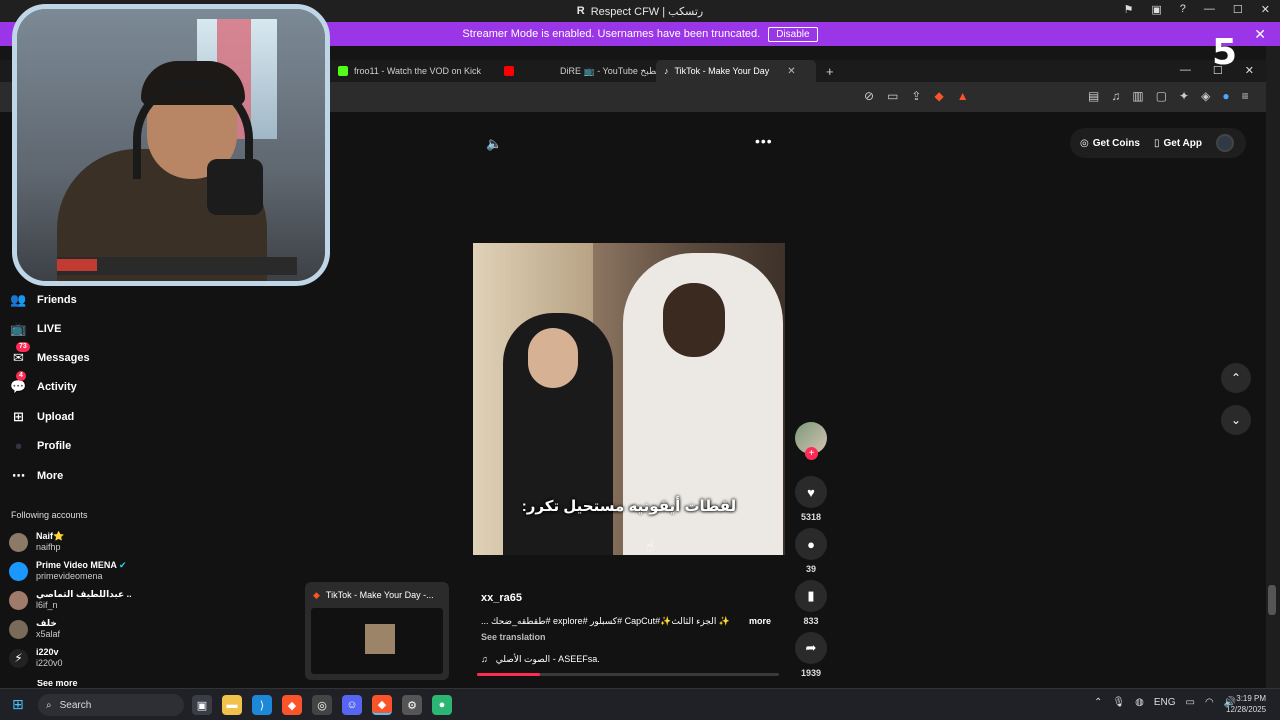  I want to click on sidebar-item-activity: 💬 4 Activity, so click(43, 383).